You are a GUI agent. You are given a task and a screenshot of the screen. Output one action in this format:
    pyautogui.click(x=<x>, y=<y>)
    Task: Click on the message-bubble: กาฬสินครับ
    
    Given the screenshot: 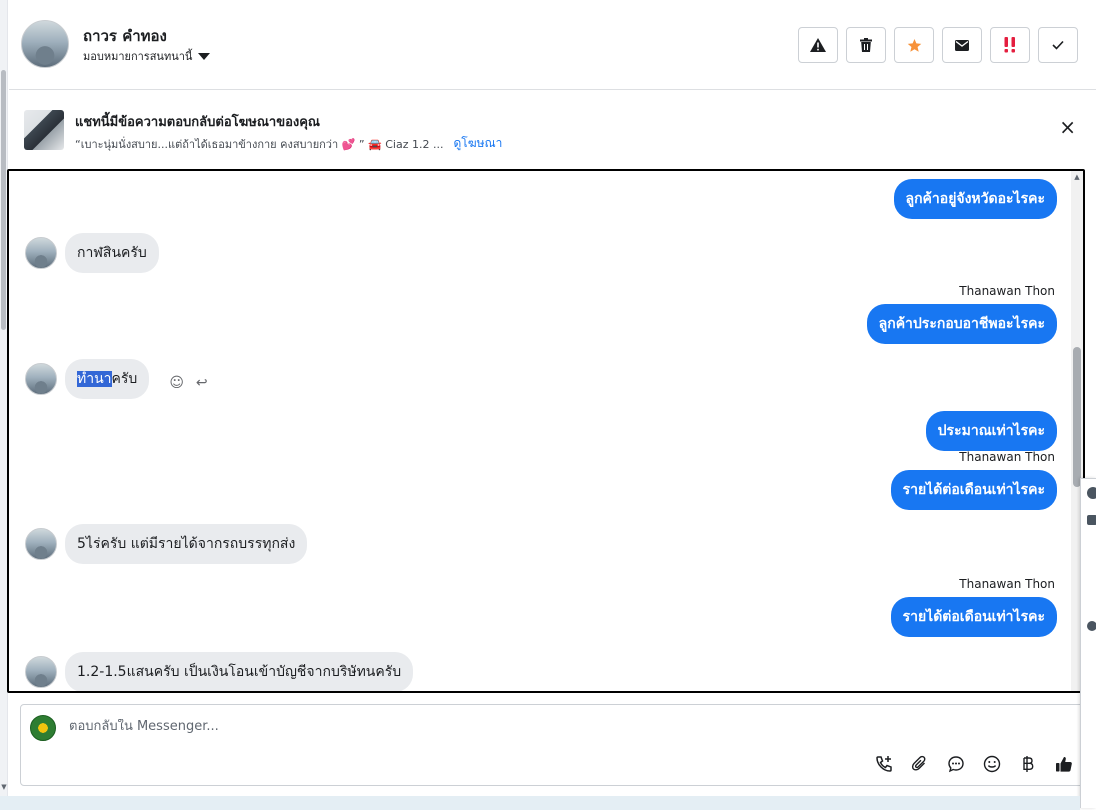 What is the action you would take?
    pyautogui.click(x=112, y=253)
    